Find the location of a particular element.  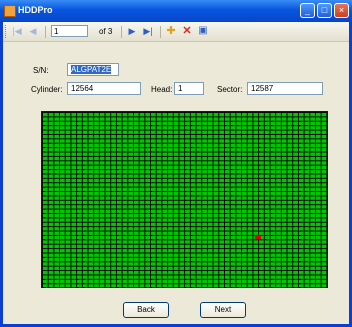

sn-label: S/N: is located at coordinates (41, 70).